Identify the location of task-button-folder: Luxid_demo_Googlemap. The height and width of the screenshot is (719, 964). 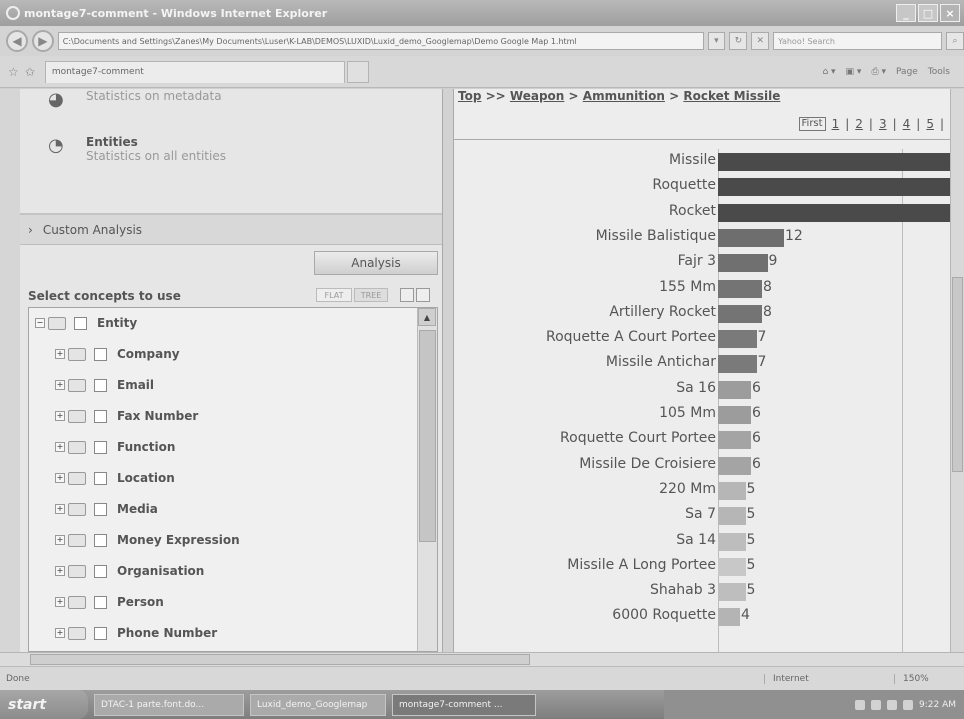
(318, 704).